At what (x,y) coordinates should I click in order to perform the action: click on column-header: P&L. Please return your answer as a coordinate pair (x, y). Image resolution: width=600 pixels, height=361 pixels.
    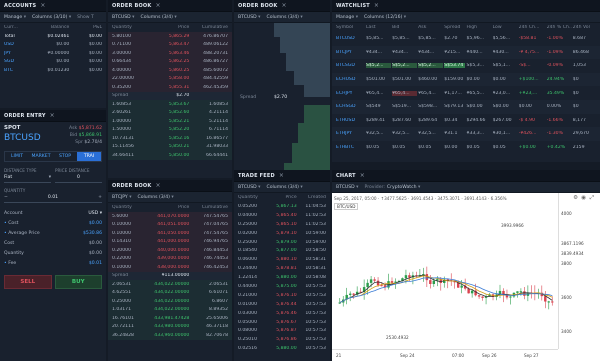
    Looking at the image, I should click on (85, 27).